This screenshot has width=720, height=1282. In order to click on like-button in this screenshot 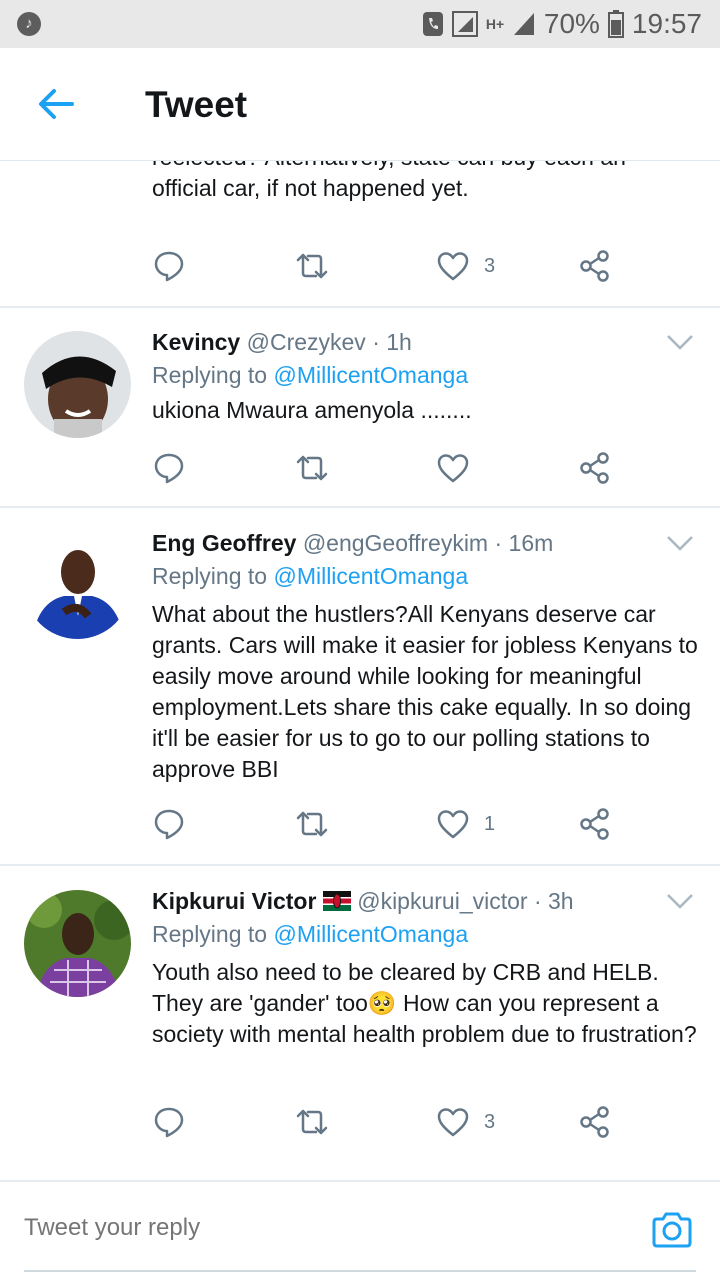, I will do `click(460, 468)`.